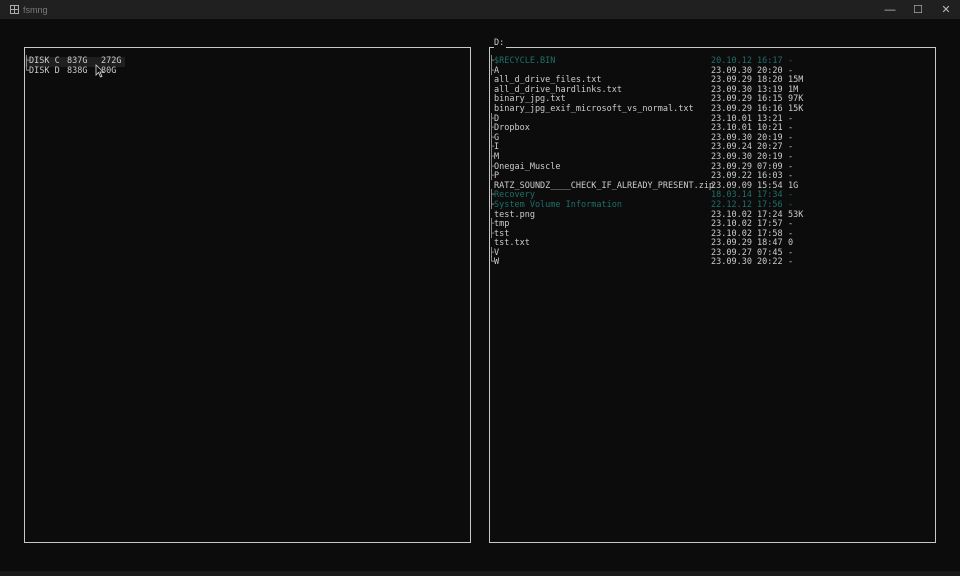 The image size is (960, 576). I want to click on file-name: binary_jpg_exif_microsoft_vs_normal.txt, so click(594, 108).